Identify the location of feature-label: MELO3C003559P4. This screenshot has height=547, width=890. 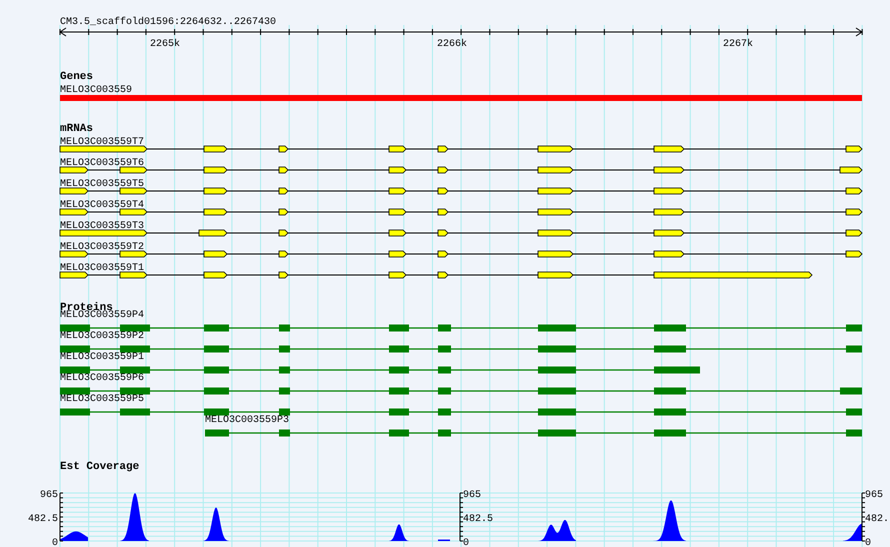
(102, 315).